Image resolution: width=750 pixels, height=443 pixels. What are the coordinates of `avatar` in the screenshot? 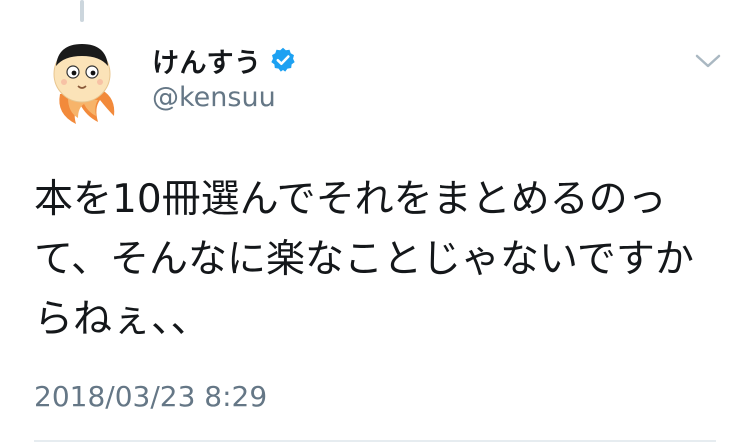 It's located at (82, 81).